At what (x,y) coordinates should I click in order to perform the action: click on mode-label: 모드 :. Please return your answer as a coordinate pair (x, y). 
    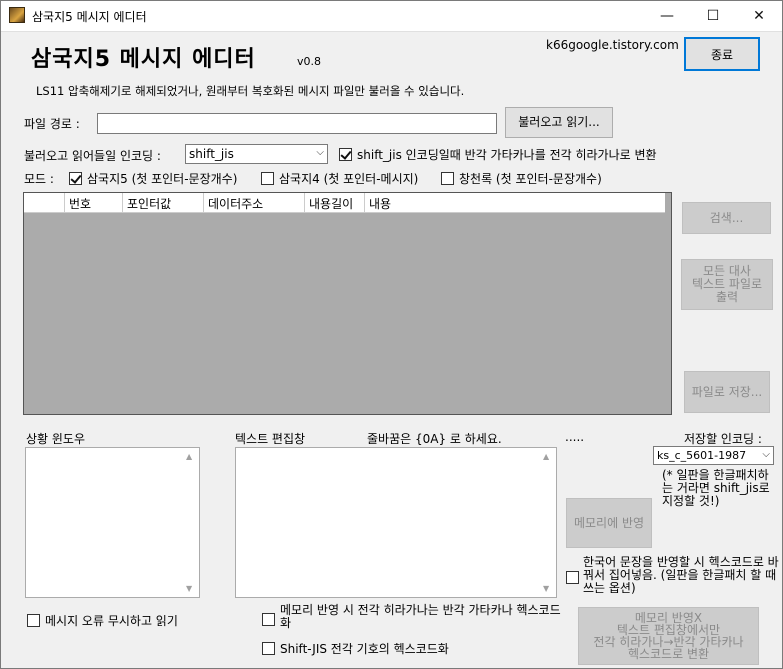
    Looking at the image, I should click on (39, 179).